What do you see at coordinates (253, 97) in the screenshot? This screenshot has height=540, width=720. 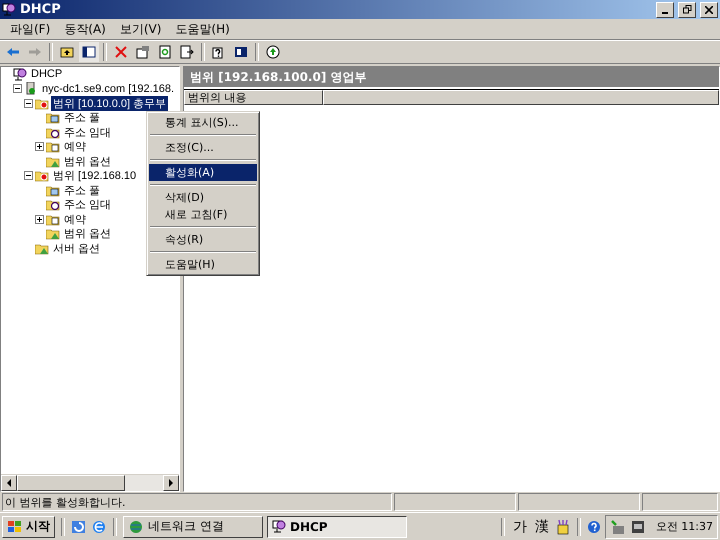 I see `column-header: 범위의 내용` at bounding box center [253, 97].